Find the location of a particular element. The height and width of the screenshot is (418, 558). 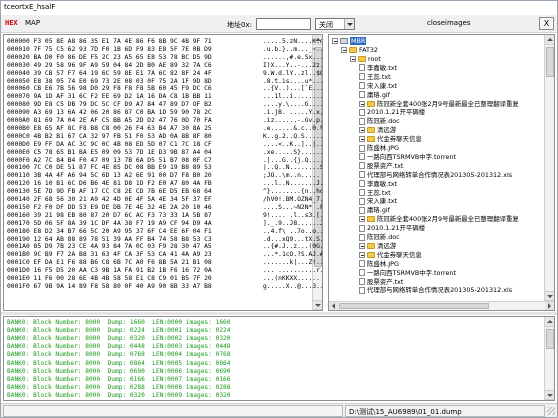

address-input is located at coordinates (283, 24).